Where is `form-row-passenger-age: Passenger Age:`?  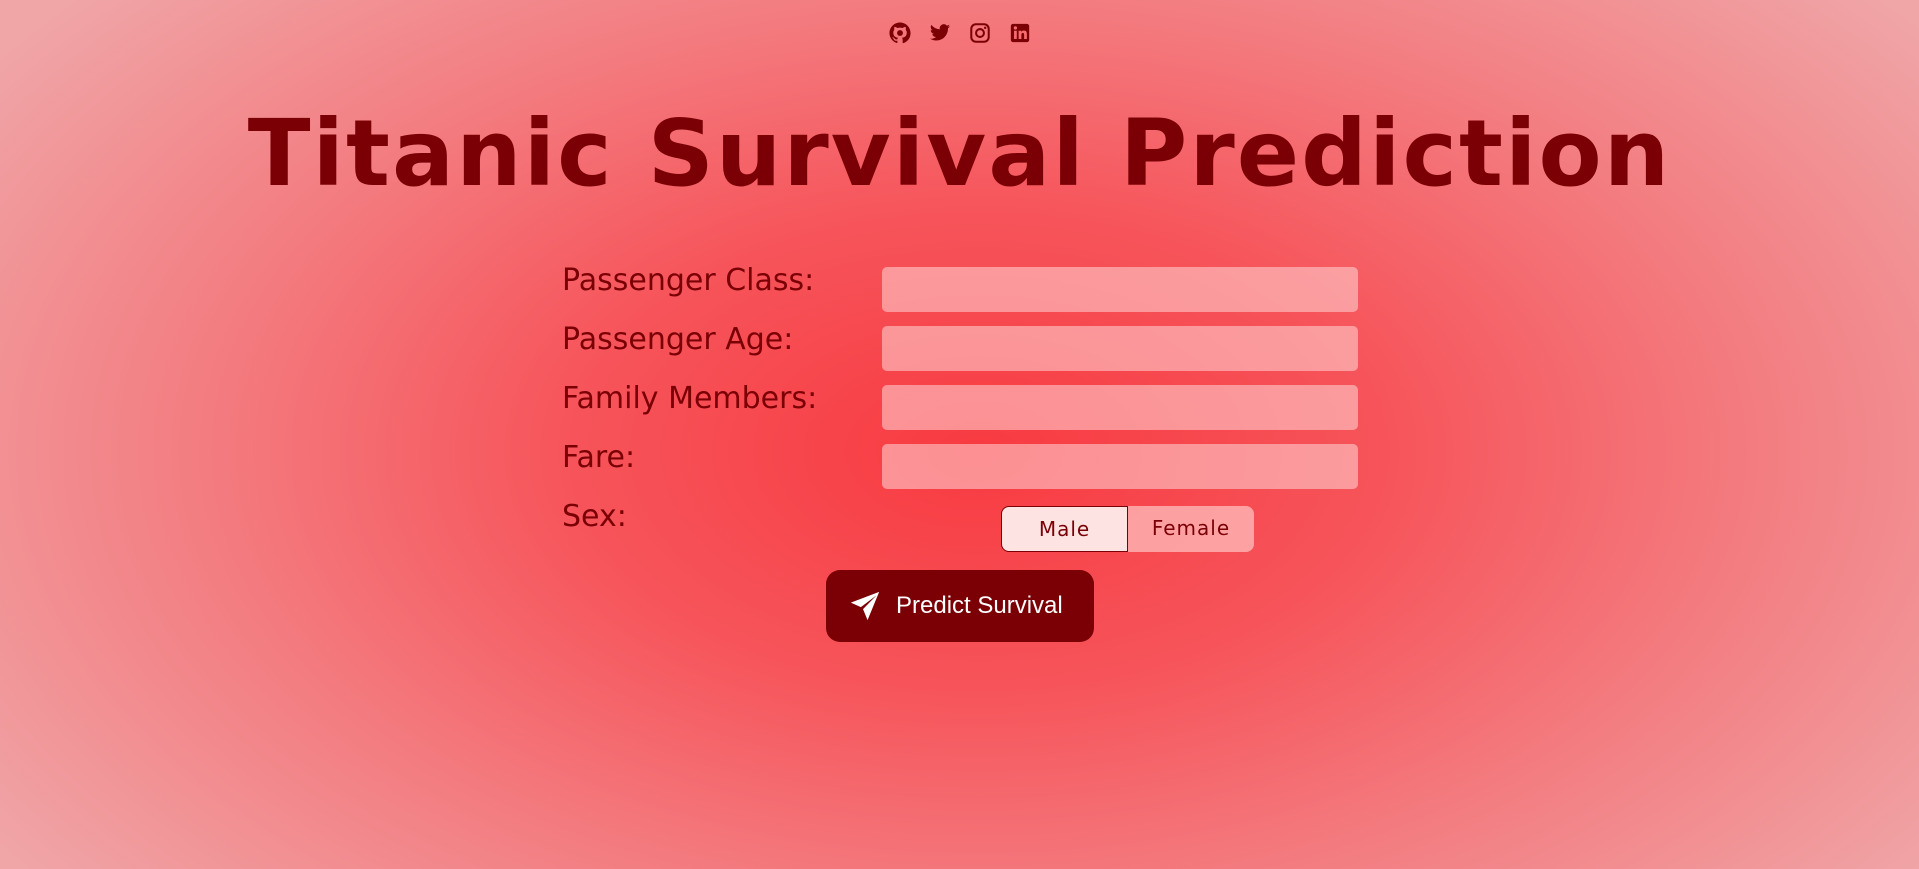 form-row-passenger-age: Passenger Age: is located at coordinates (960, 346).